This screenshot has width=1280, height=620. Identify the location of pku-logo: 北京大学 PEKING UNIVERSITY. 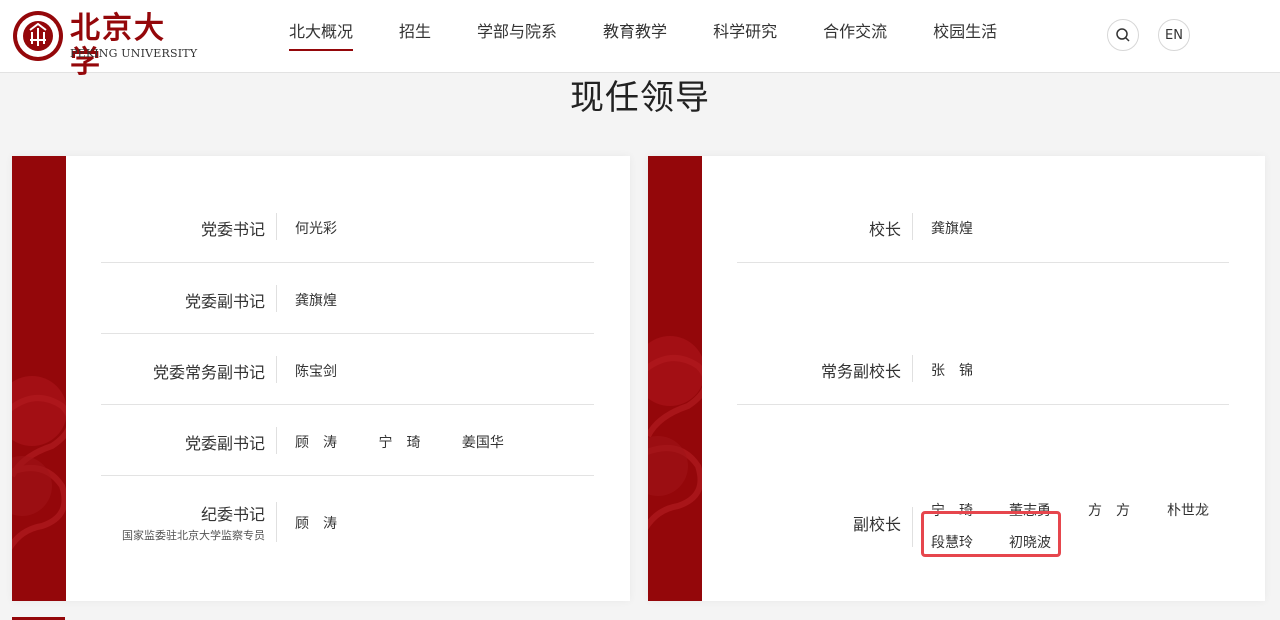
(104, 45).